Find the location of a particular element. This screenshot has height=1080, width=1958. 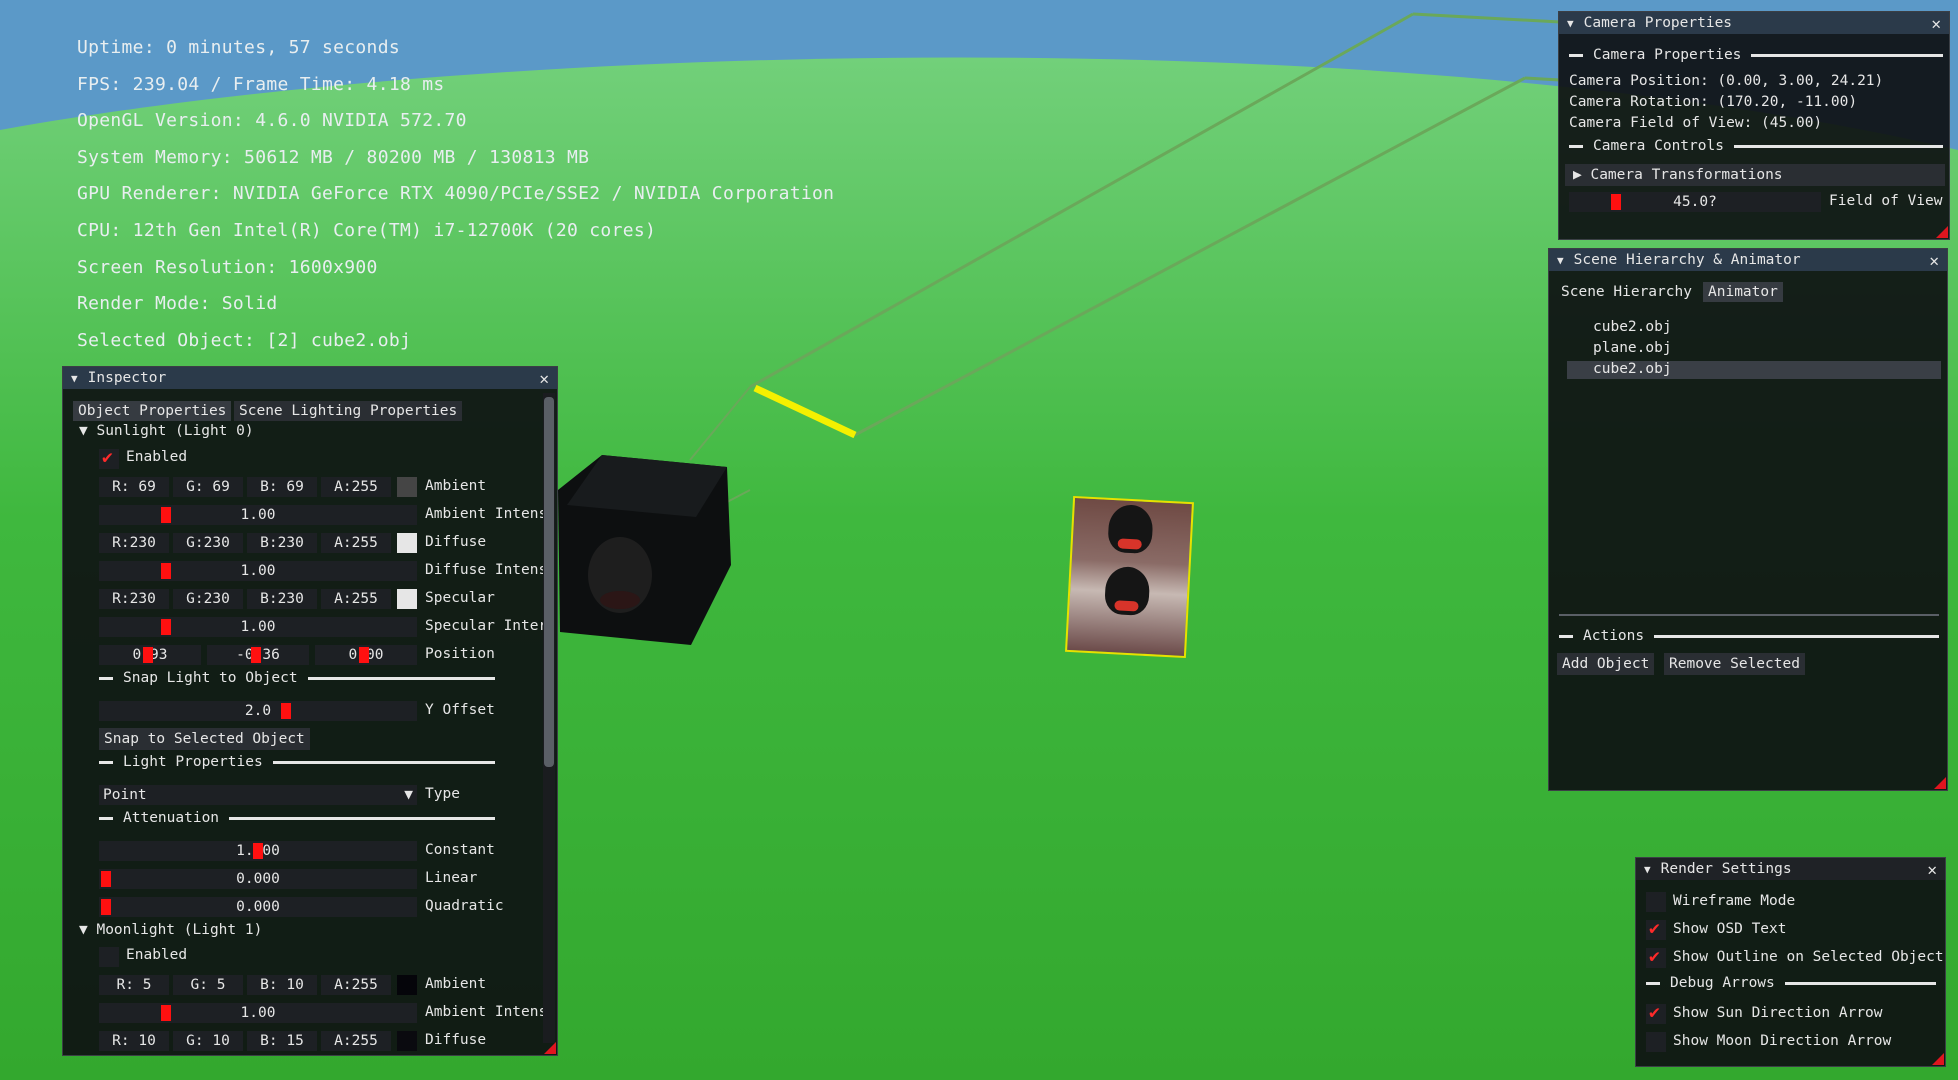

inspector-scrollbar is located at coordinates (549, 718).